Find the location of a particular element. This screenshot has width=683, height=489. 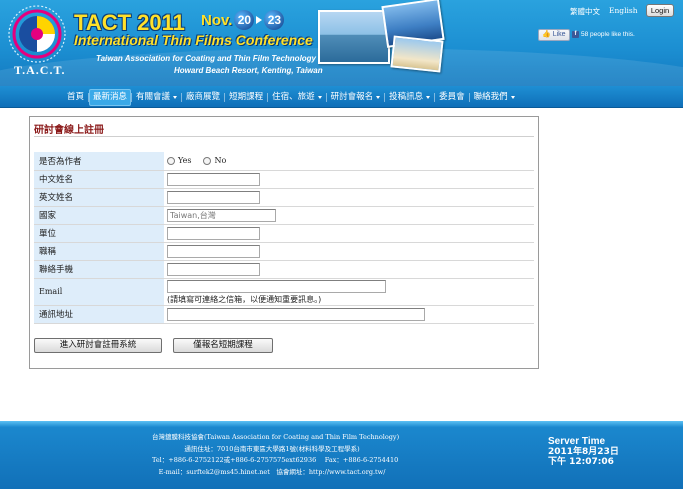

lighthouse-photo is located at coordinates (354, 37).